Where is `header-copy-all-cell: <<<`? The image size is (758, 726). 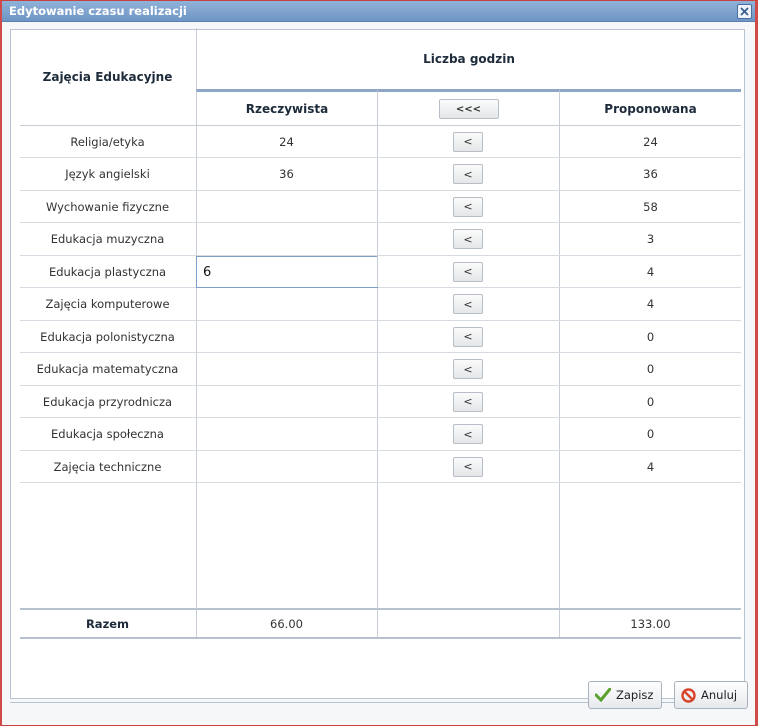
header-copy-all-cell: <<< is located at coordinates (468, 107).